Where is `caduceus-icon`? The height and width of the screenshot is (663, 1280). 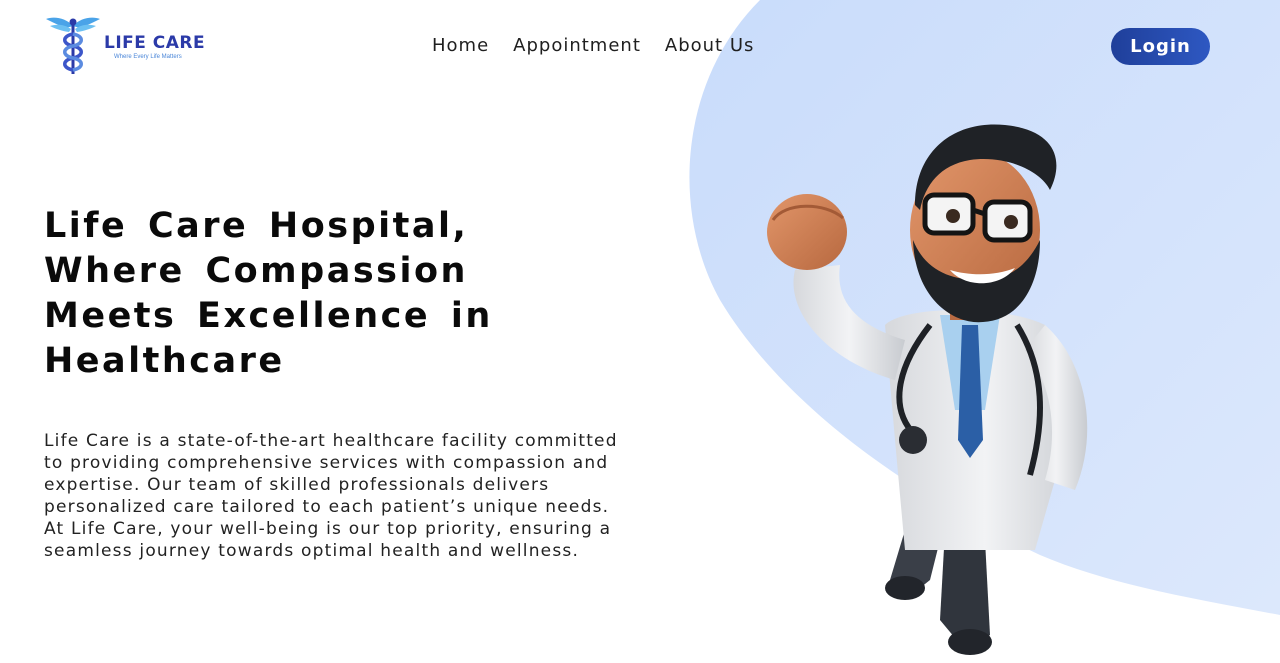
caduceus-icon is located at coordinates (73, 45).